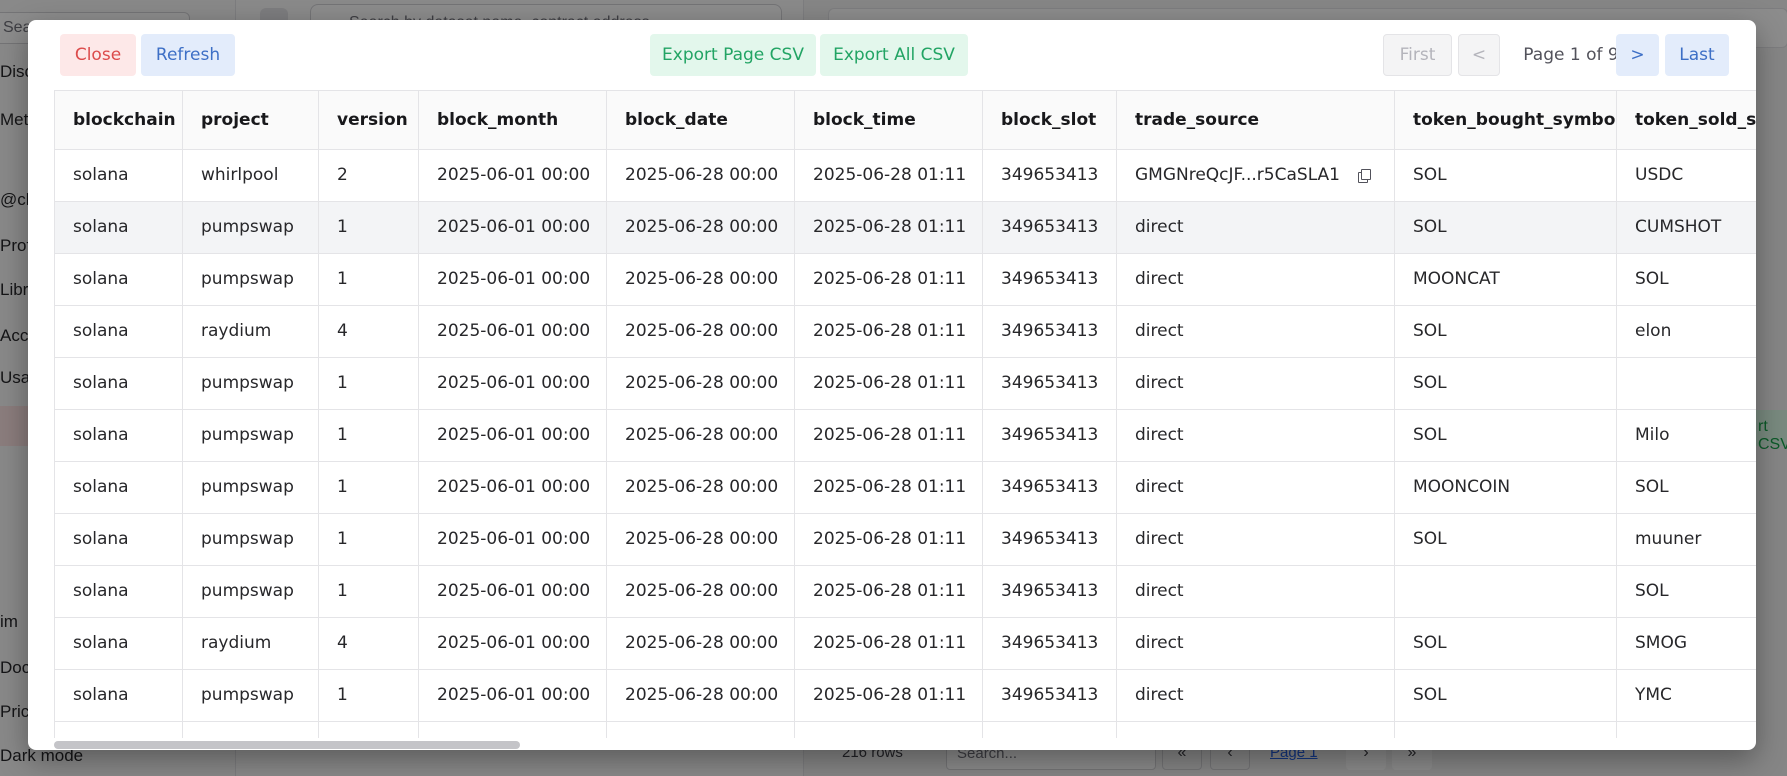  I want to click on column-header-version: version, so click(368, 120).